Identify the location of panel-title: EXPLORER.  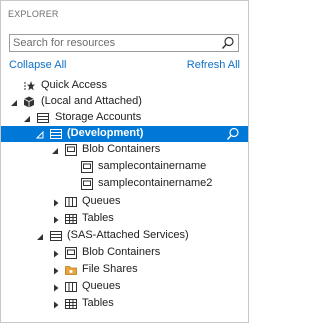
(33, 14).